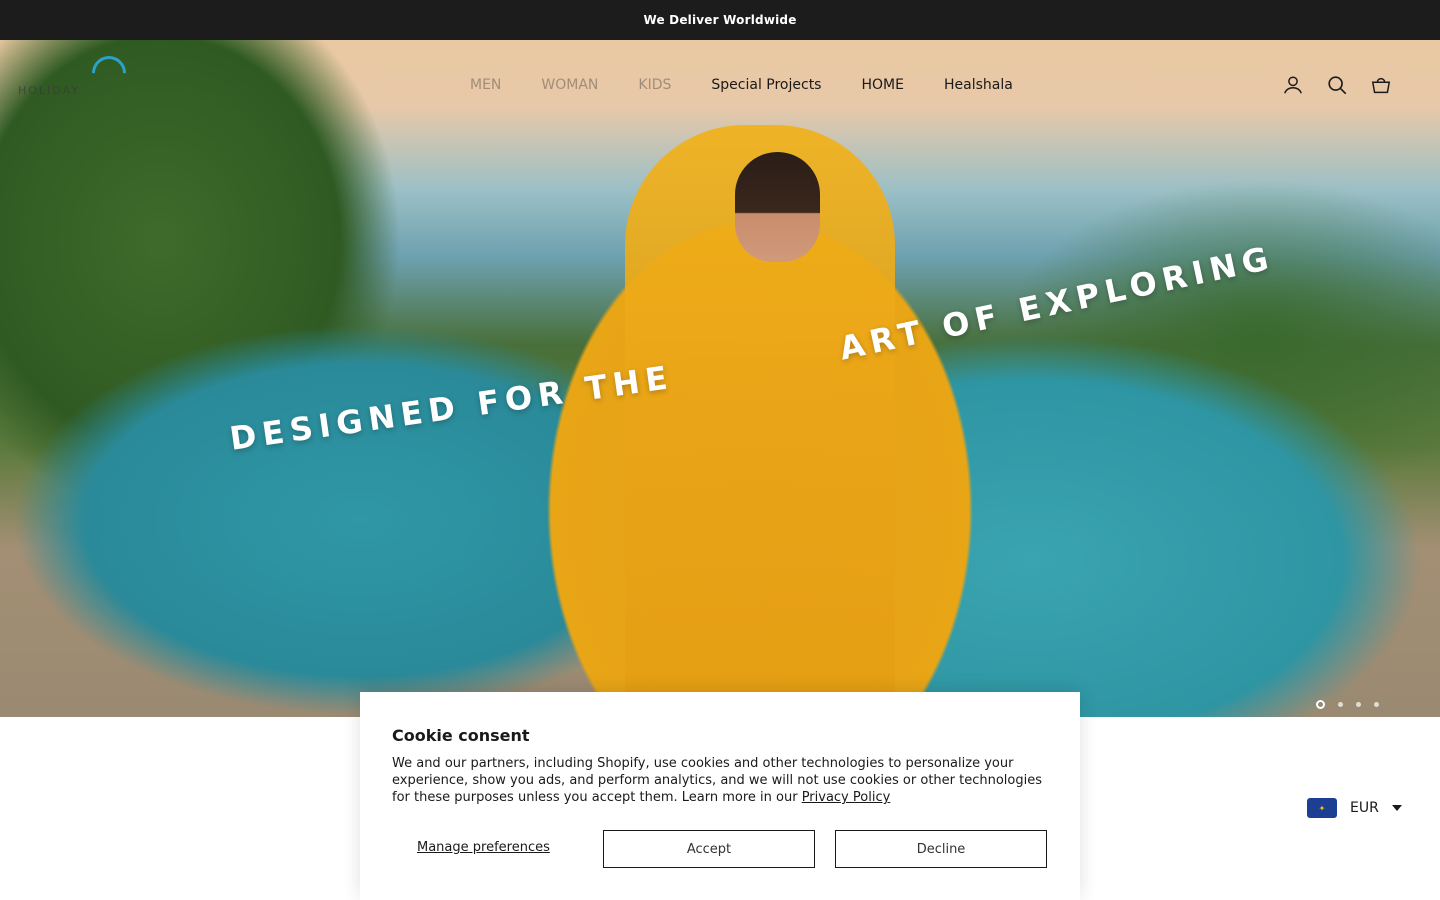 The height and width of the screenshot is (900, 1440). I want to click on privacy-policy-link: Privacy Policy, so click(846, 797).